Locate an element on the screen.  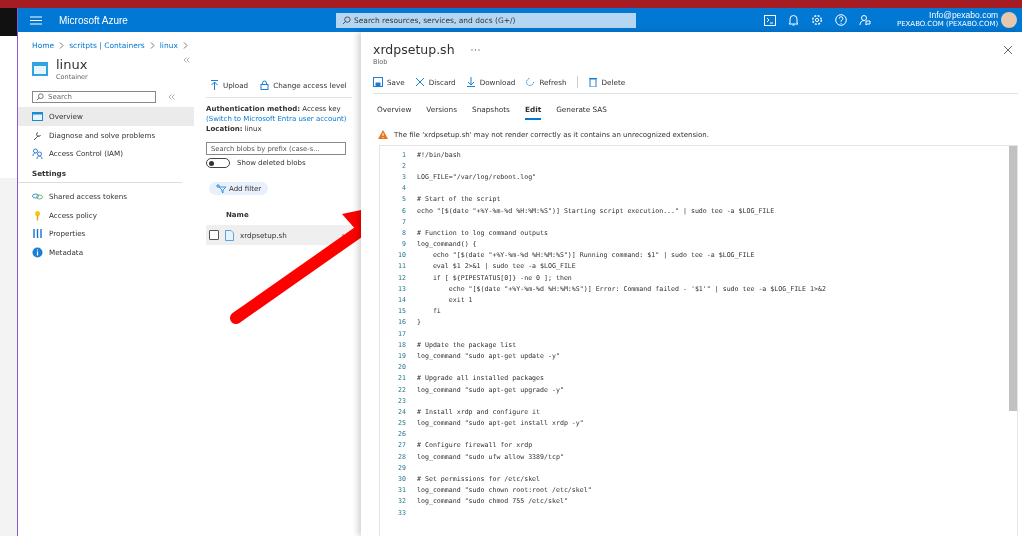
scrollbar is located at coordinates (1013, 278).